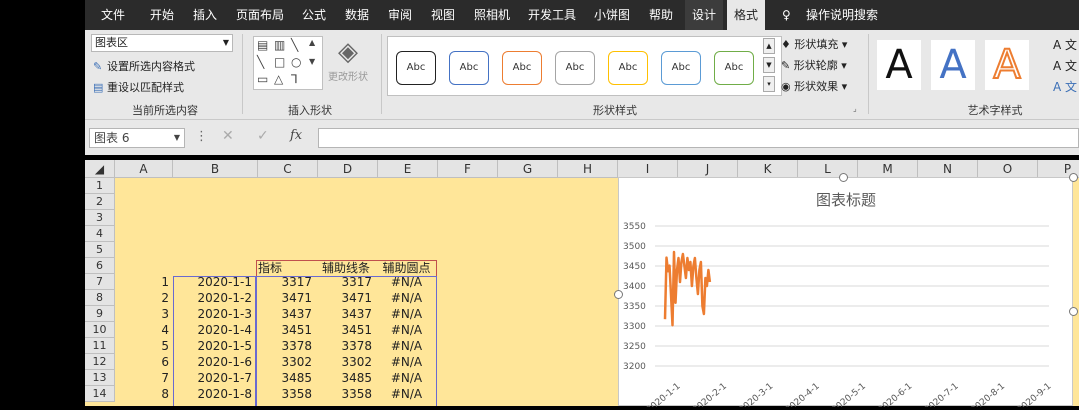 The width and height of the screenshot is (1079, 410). I want to click on resize-handle-top-right, so click(1073, 177).